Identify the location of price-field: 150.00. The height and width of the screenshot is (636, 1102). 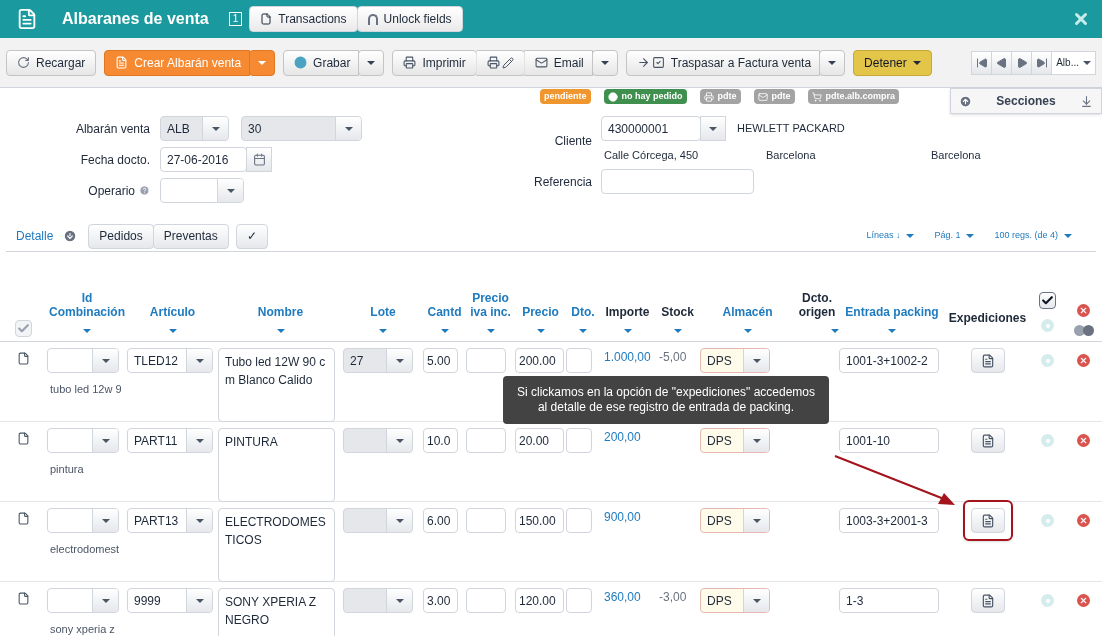
(539, 520).